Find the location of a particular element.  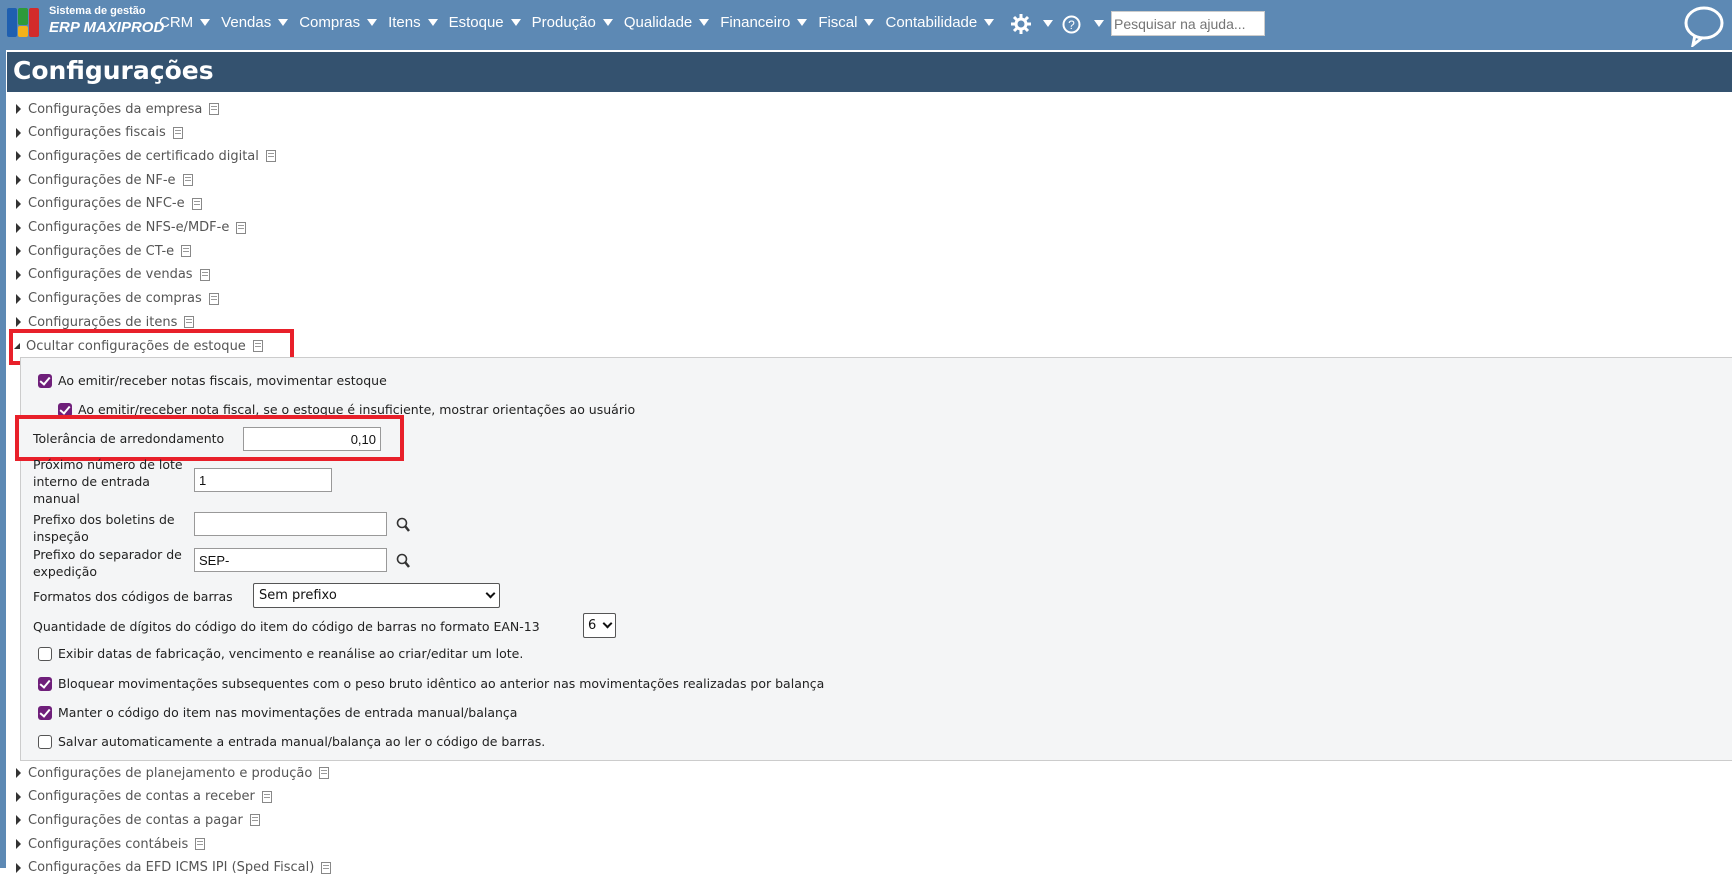

section-item: Configurações de contas a pagar is located at coordinates (138, 820).